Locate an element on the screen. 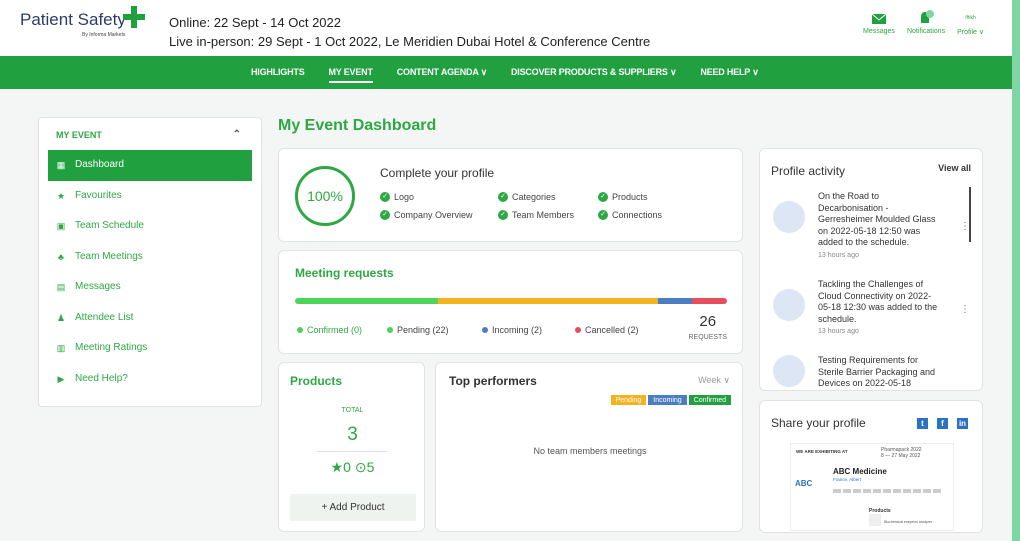 The width and height of the screenshot is (1020, 541). chevron-up-icon: ⌃ is located at coordinates (237, 134).